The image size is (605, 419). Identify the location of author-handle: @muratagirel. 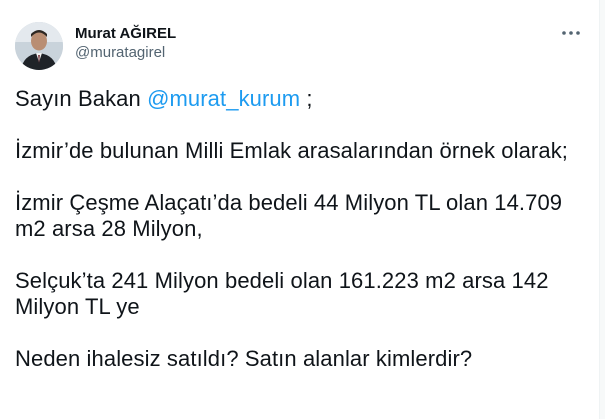
(120, 52).